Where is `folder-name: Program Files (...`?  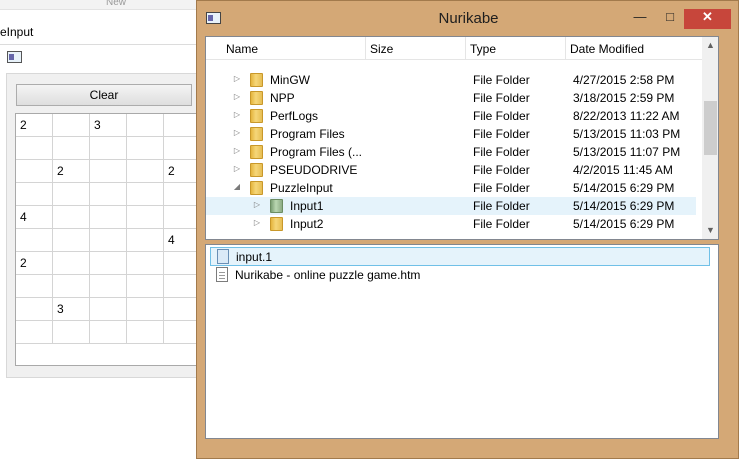 folder-name: Program Files (... is located at coordinates (316, 152).